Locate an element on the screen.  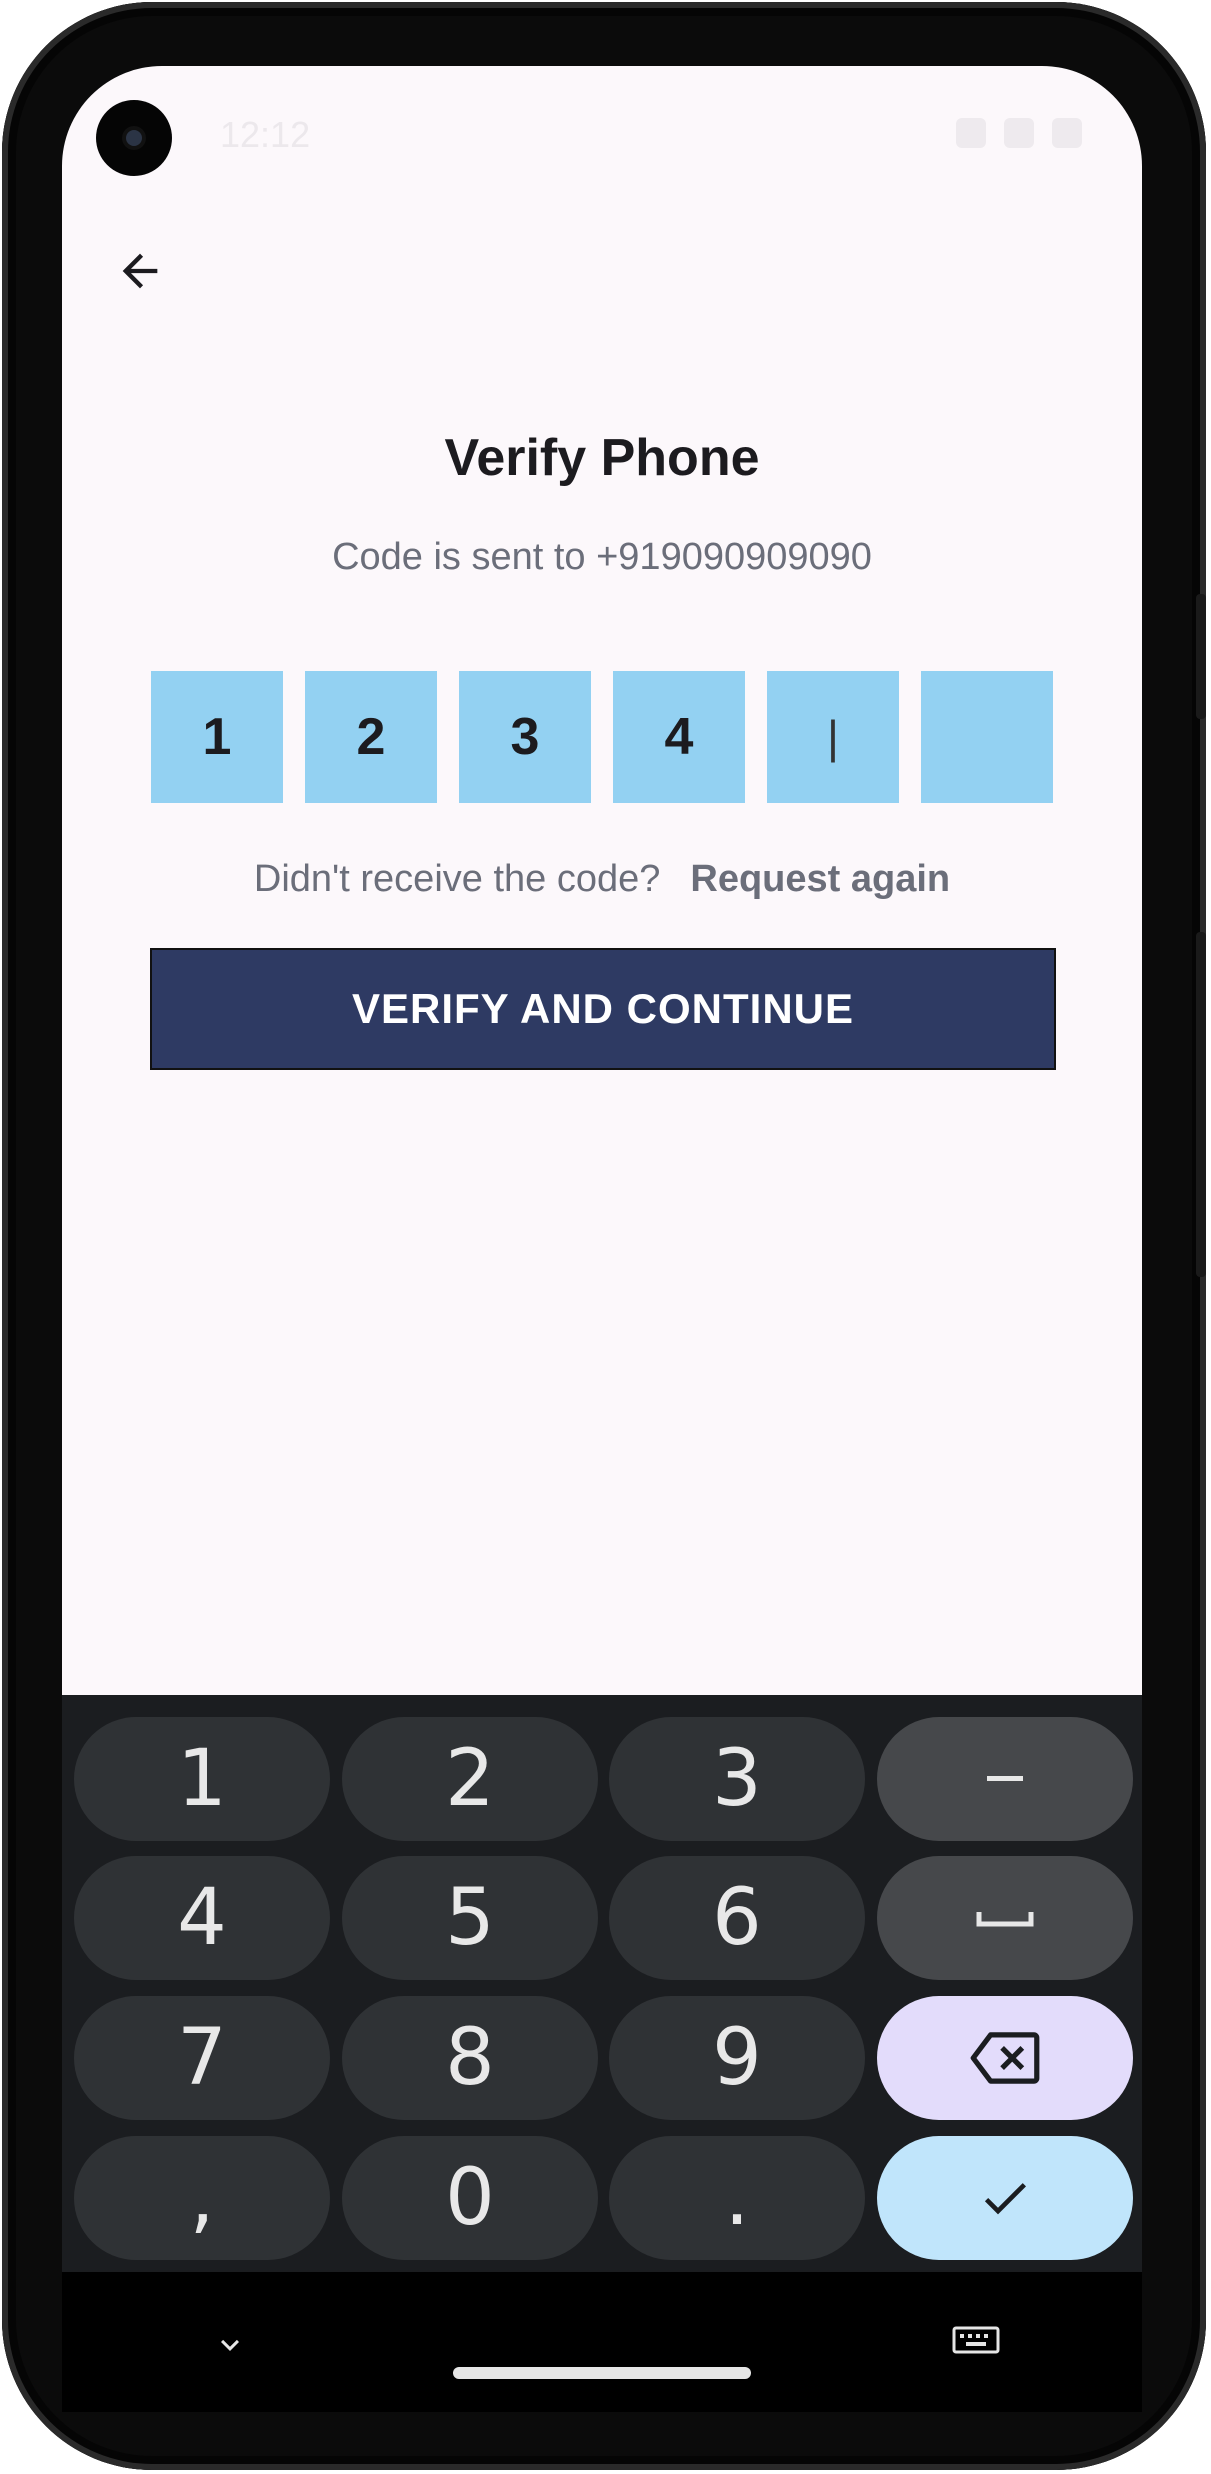
key-9: 9 is located at coordinates (737, 2058).